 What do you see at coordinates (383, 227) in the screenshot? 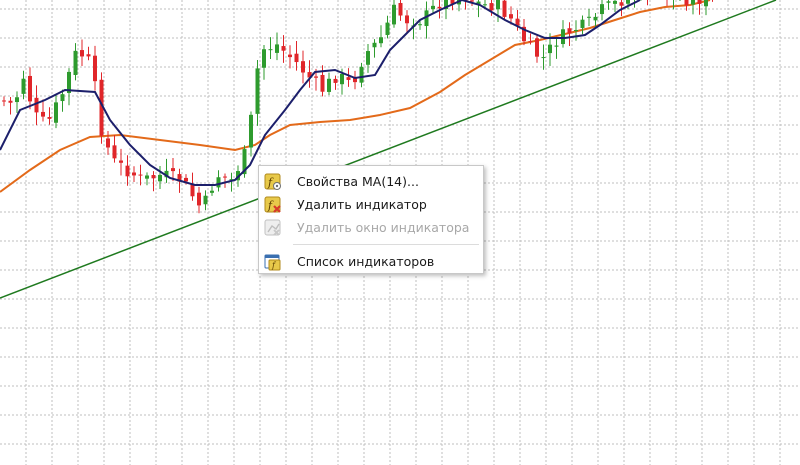
I see `menu-item-label: Удалить окно индикатора` at bounding box center [383, 227].